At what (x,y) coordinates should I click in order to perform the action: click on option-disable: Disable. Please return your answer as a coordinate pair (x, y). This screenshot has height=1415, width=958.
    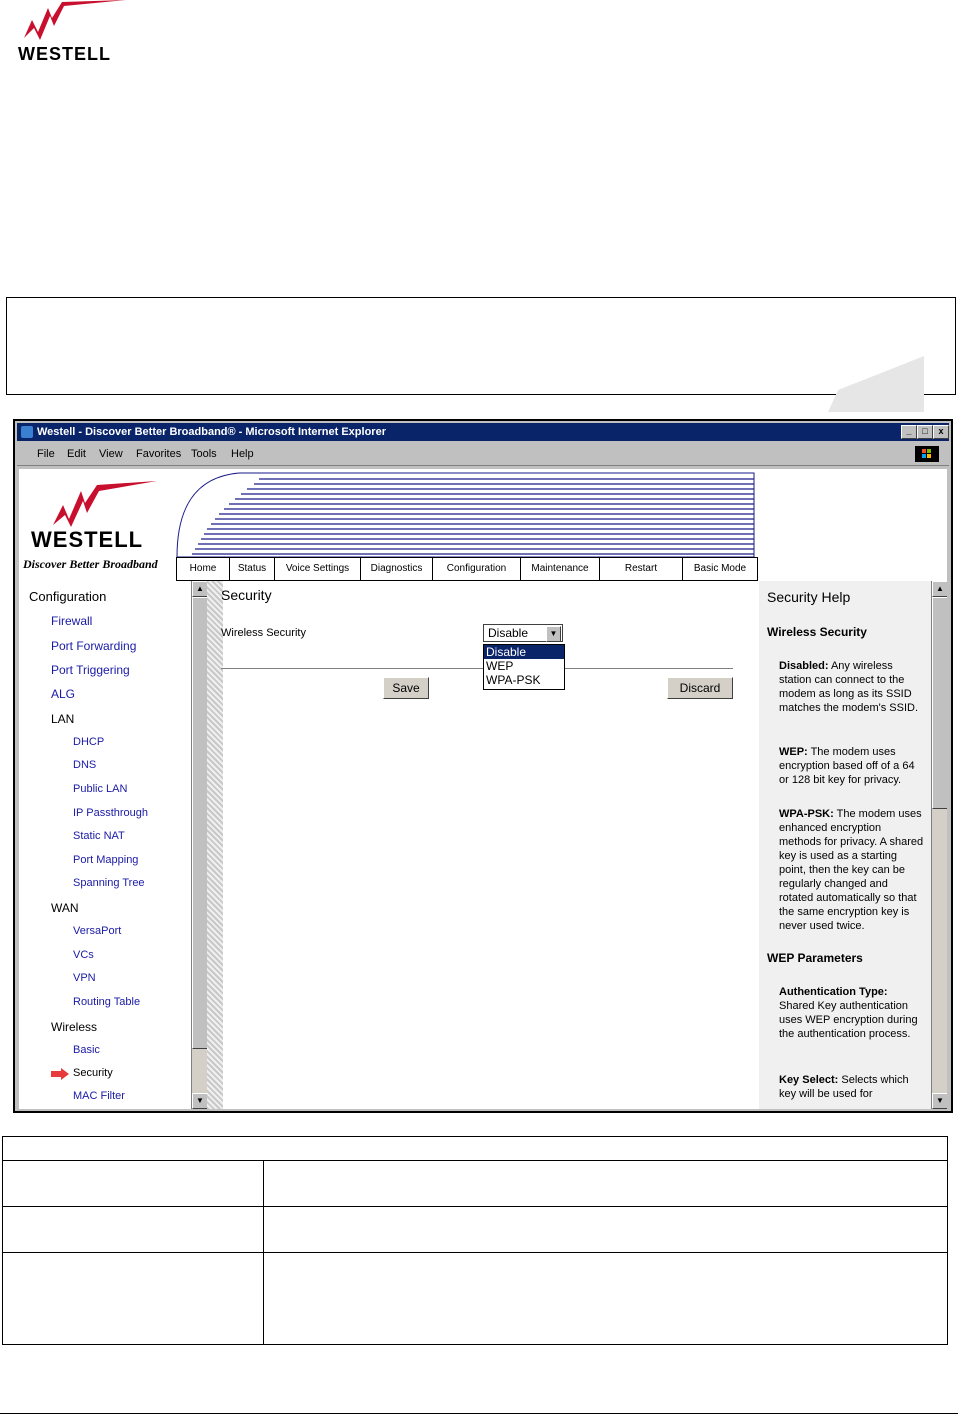
    Looking at the image, I should click on (524, 652).